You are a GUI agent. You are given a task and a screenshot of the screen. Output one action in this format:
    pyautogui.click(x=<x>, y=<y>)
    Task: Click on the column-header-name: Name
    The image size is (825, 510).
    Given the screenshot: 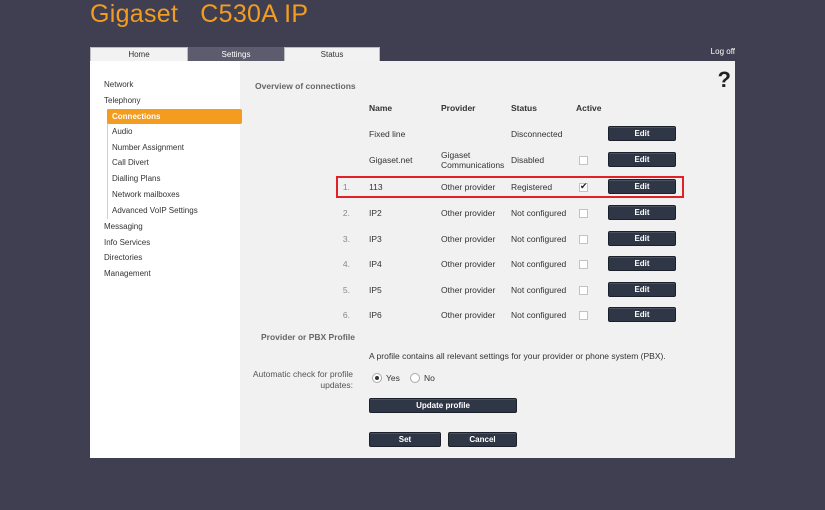 What is the action you would take?
    pyautogui.click(x=381, y=108)
    